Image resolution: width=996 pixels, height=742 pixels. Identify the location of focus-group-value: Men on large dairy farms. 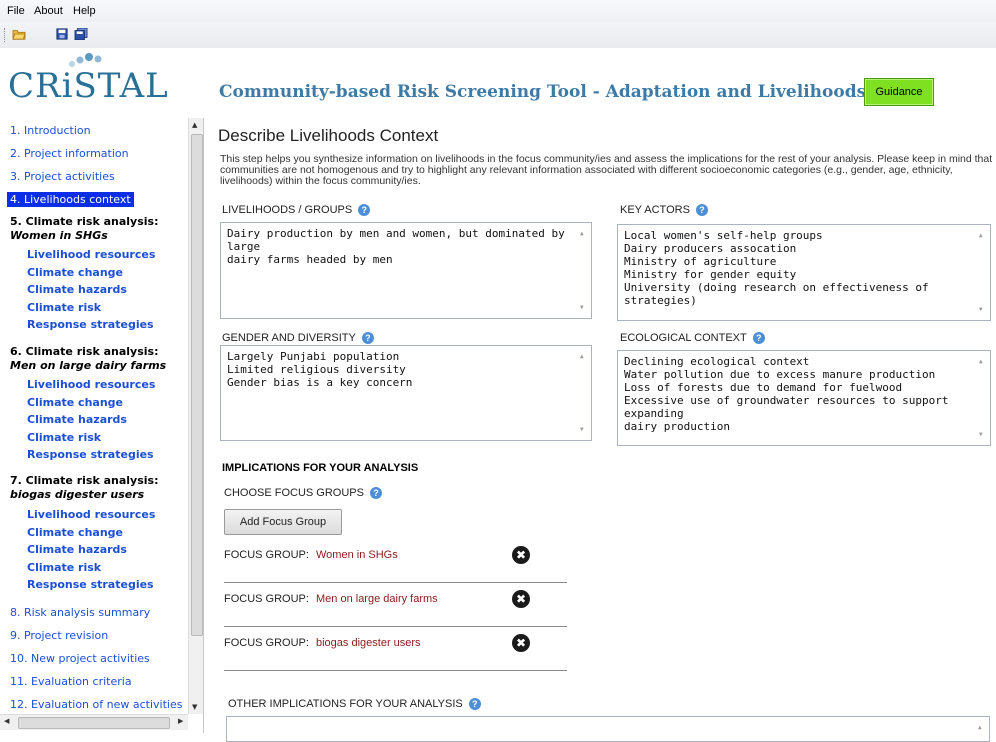
(377, 599).